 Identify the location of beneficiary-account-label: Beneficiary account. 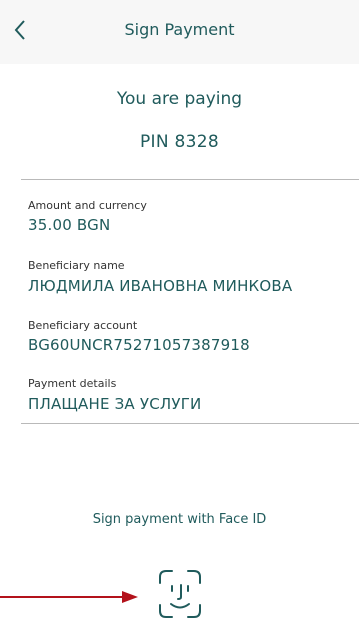
(83, 325).